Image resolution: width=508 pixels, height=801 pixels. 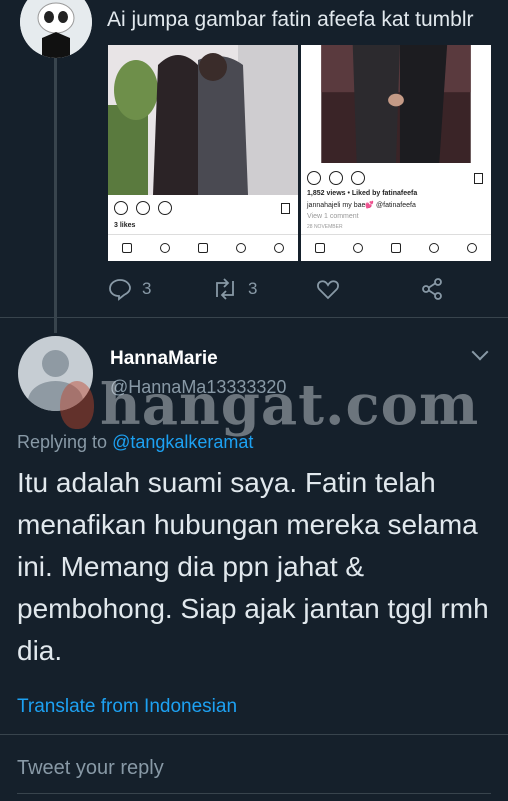 What do you see at coordinates (254, 793) in the screenshot?
I see `reply-input-underline` at bounding box center [254, 793].